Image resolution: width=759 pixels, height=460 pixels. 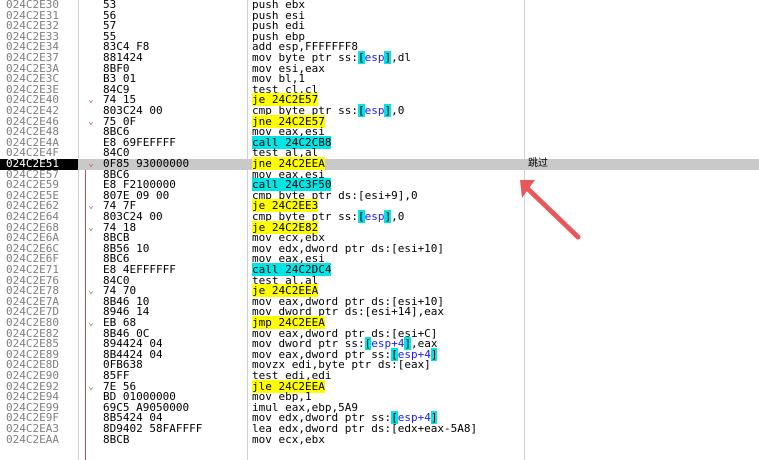 What do you see at coordinates (550, 210) in the screenshot?
I see `annotation-arrow-icon` at bounding box center [550, 210].